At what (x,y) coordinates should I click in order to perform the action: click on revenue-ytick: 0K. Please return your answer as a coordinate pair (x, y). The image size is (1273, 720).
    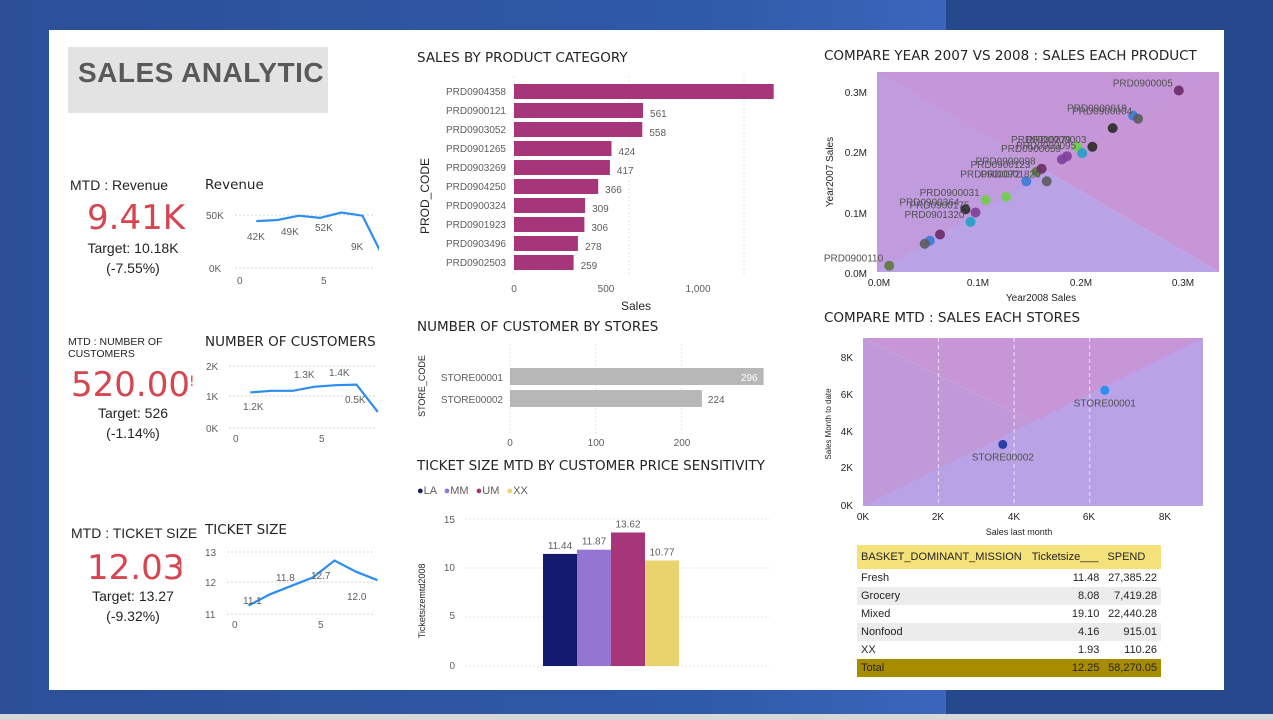
    Looking at the image, I should click on (215, 269).